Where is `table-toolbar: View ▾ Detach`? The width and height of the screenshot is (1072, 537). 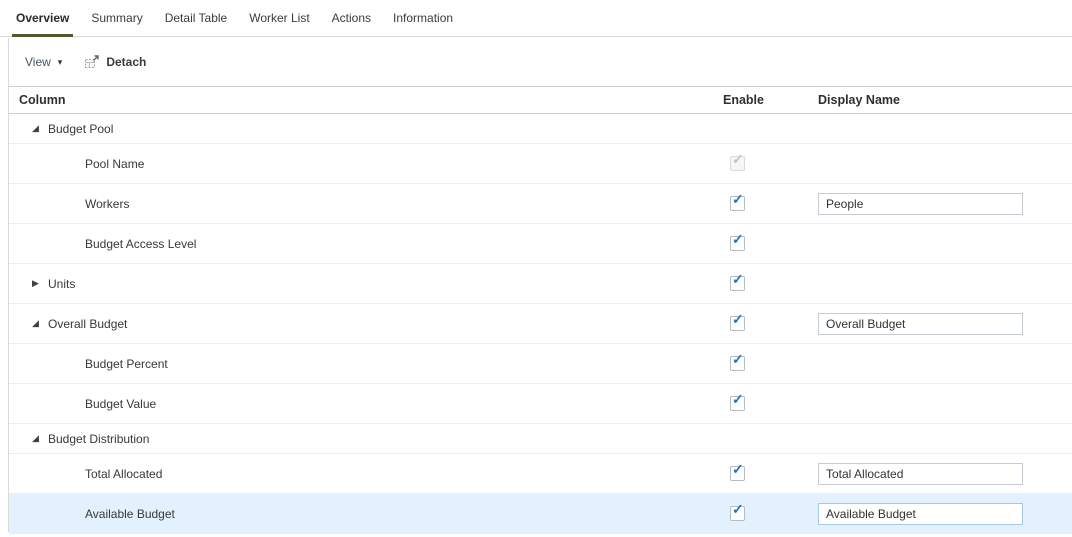 table-toolbar: View ▾ Detach is located at coordinates (540, 62).